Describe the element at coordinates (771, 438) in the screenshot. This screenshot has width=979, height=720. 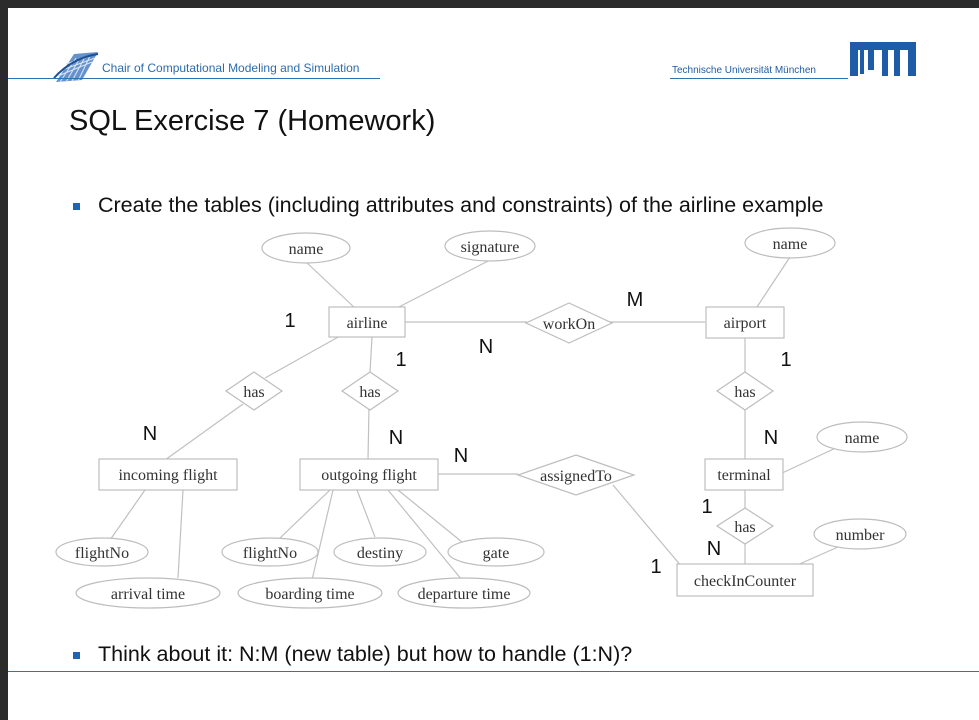
I see `card-terminal-airport: N` at that location.